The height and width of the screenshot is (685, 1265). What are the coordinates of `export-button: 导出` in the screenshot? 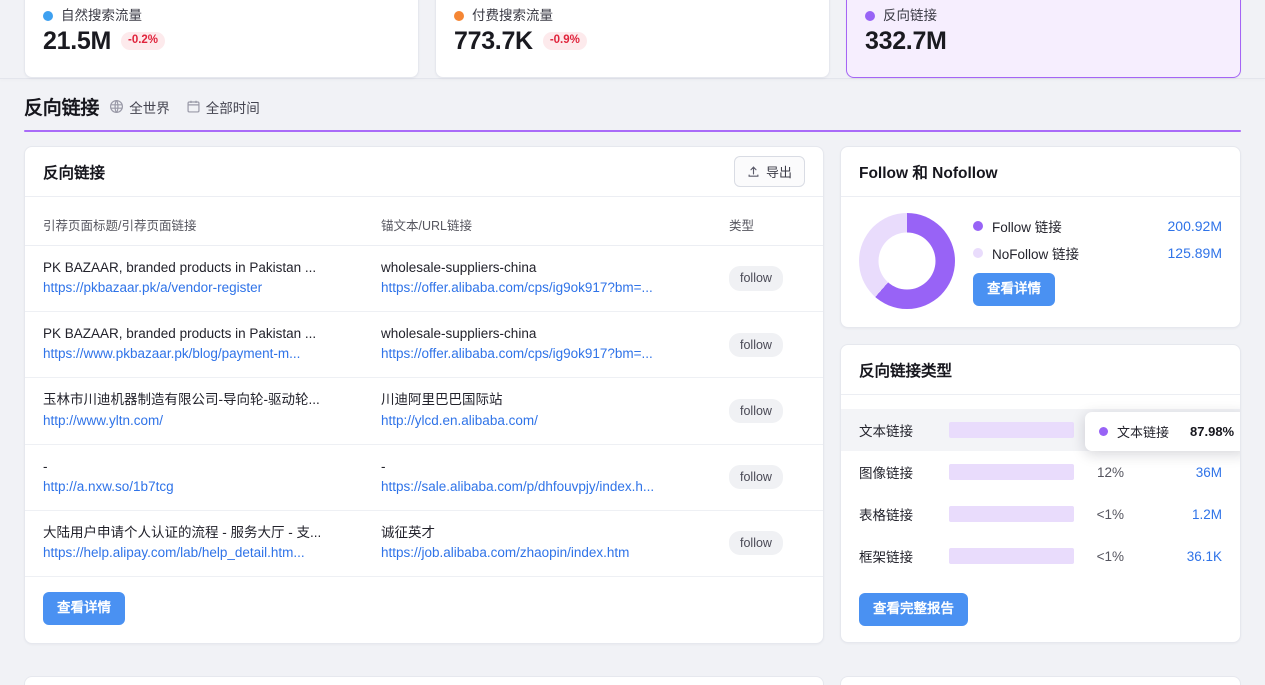 It's located at (769, 171).